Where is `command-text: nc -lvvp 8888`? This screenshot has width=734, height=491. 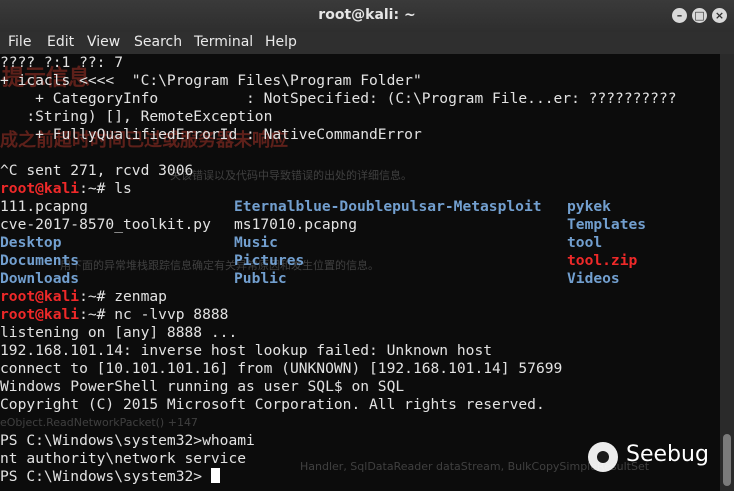
command-text: nc -lvvp 8888 is located at coordinates (171, 314).